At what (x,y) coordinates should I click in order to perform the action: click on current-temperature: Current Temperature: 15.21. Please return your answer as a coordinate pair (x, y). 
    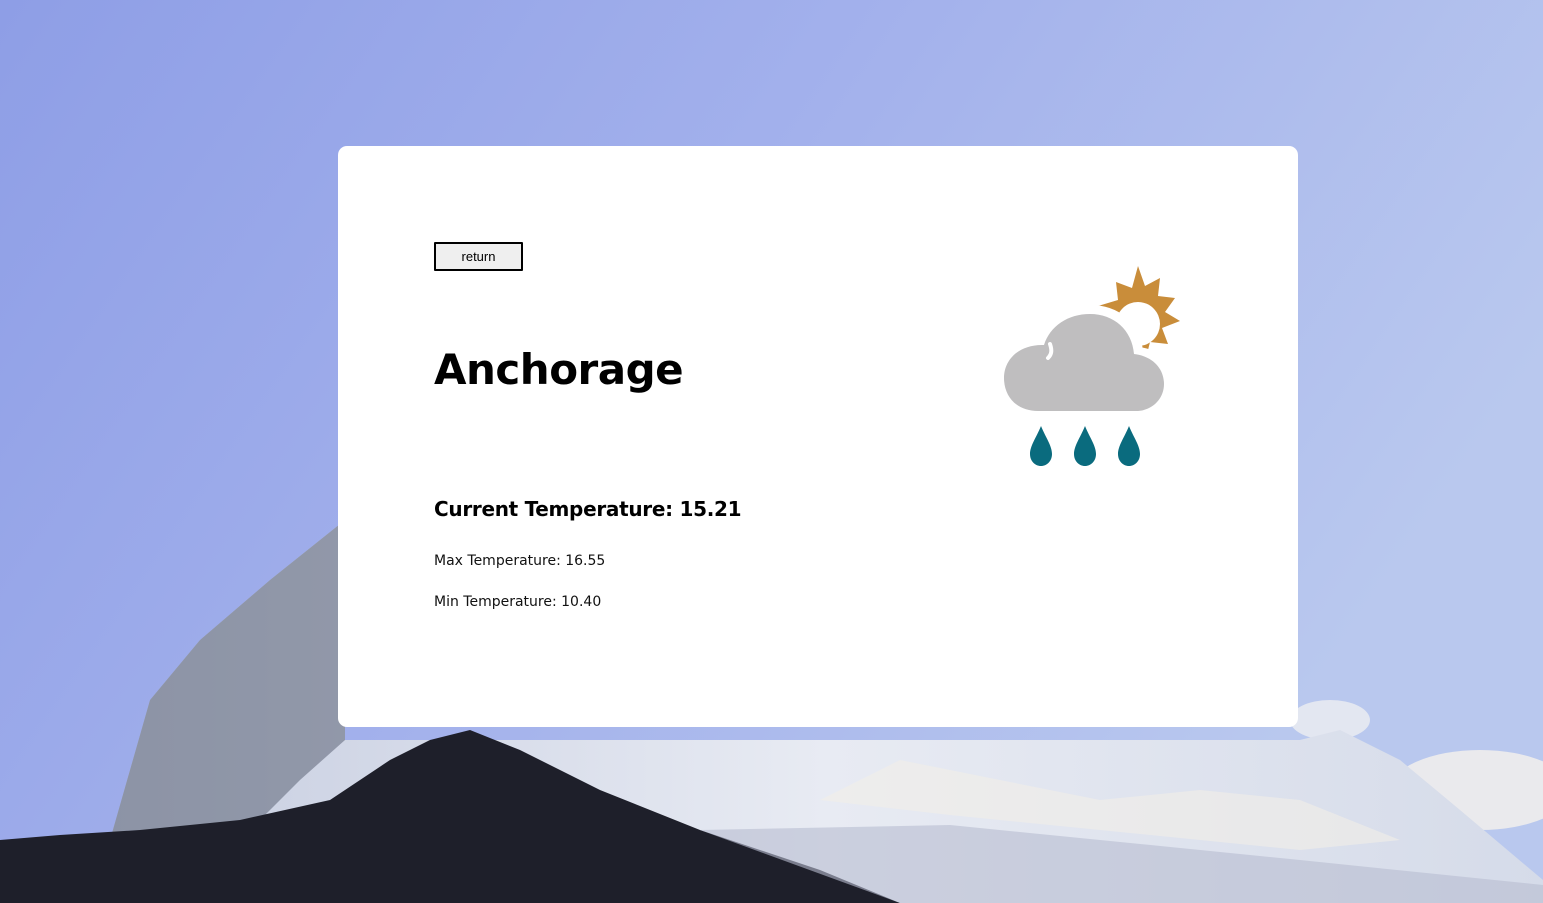
    Looking at the image, I should click on (588, 509).